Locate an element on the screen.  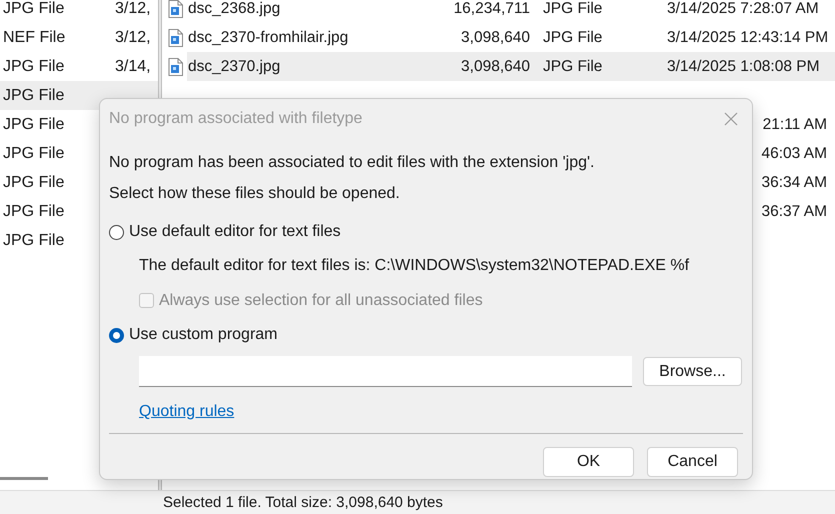
date-cell-text: 3/14/2025 12:43:14 PM is located at coordinates (747, 38).